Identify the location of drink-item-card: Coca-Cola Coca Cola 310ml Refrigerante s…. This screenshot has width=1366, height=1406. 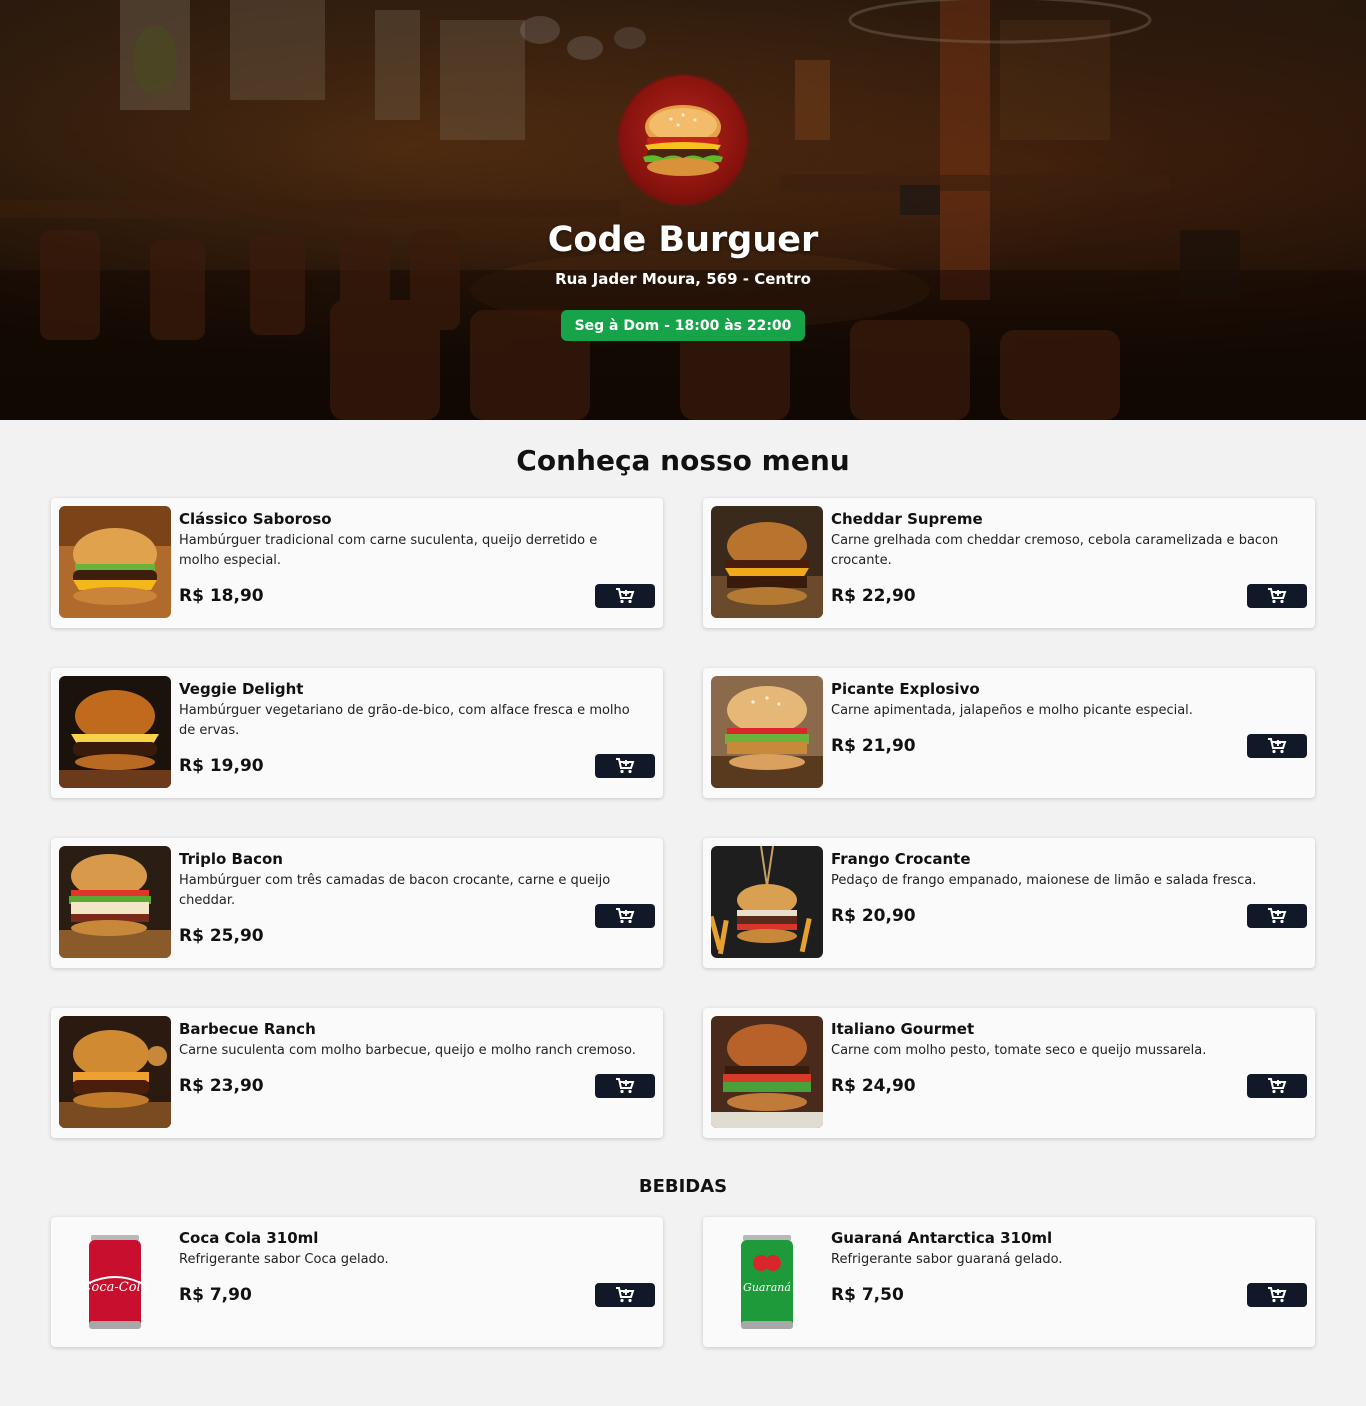
(357, 1282).